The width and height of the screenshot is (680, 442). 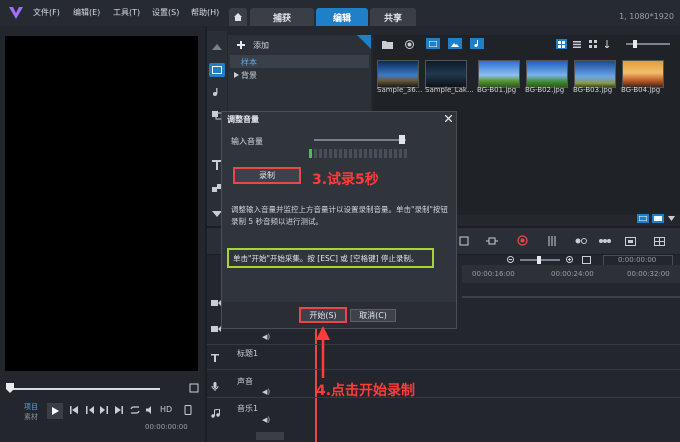 I want to click on browse-panel-icon, so click(x=658, y=218).